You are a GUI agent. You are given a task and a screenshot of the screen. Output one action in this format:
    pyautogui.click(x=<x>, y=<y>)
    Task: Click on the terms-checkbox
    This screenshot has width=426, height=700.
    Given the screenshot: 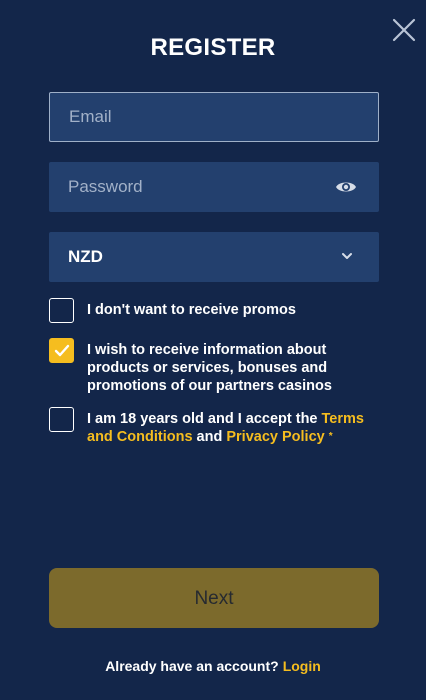 What is the action you would take?
    pyautogui.click(x=61, y=419)
    